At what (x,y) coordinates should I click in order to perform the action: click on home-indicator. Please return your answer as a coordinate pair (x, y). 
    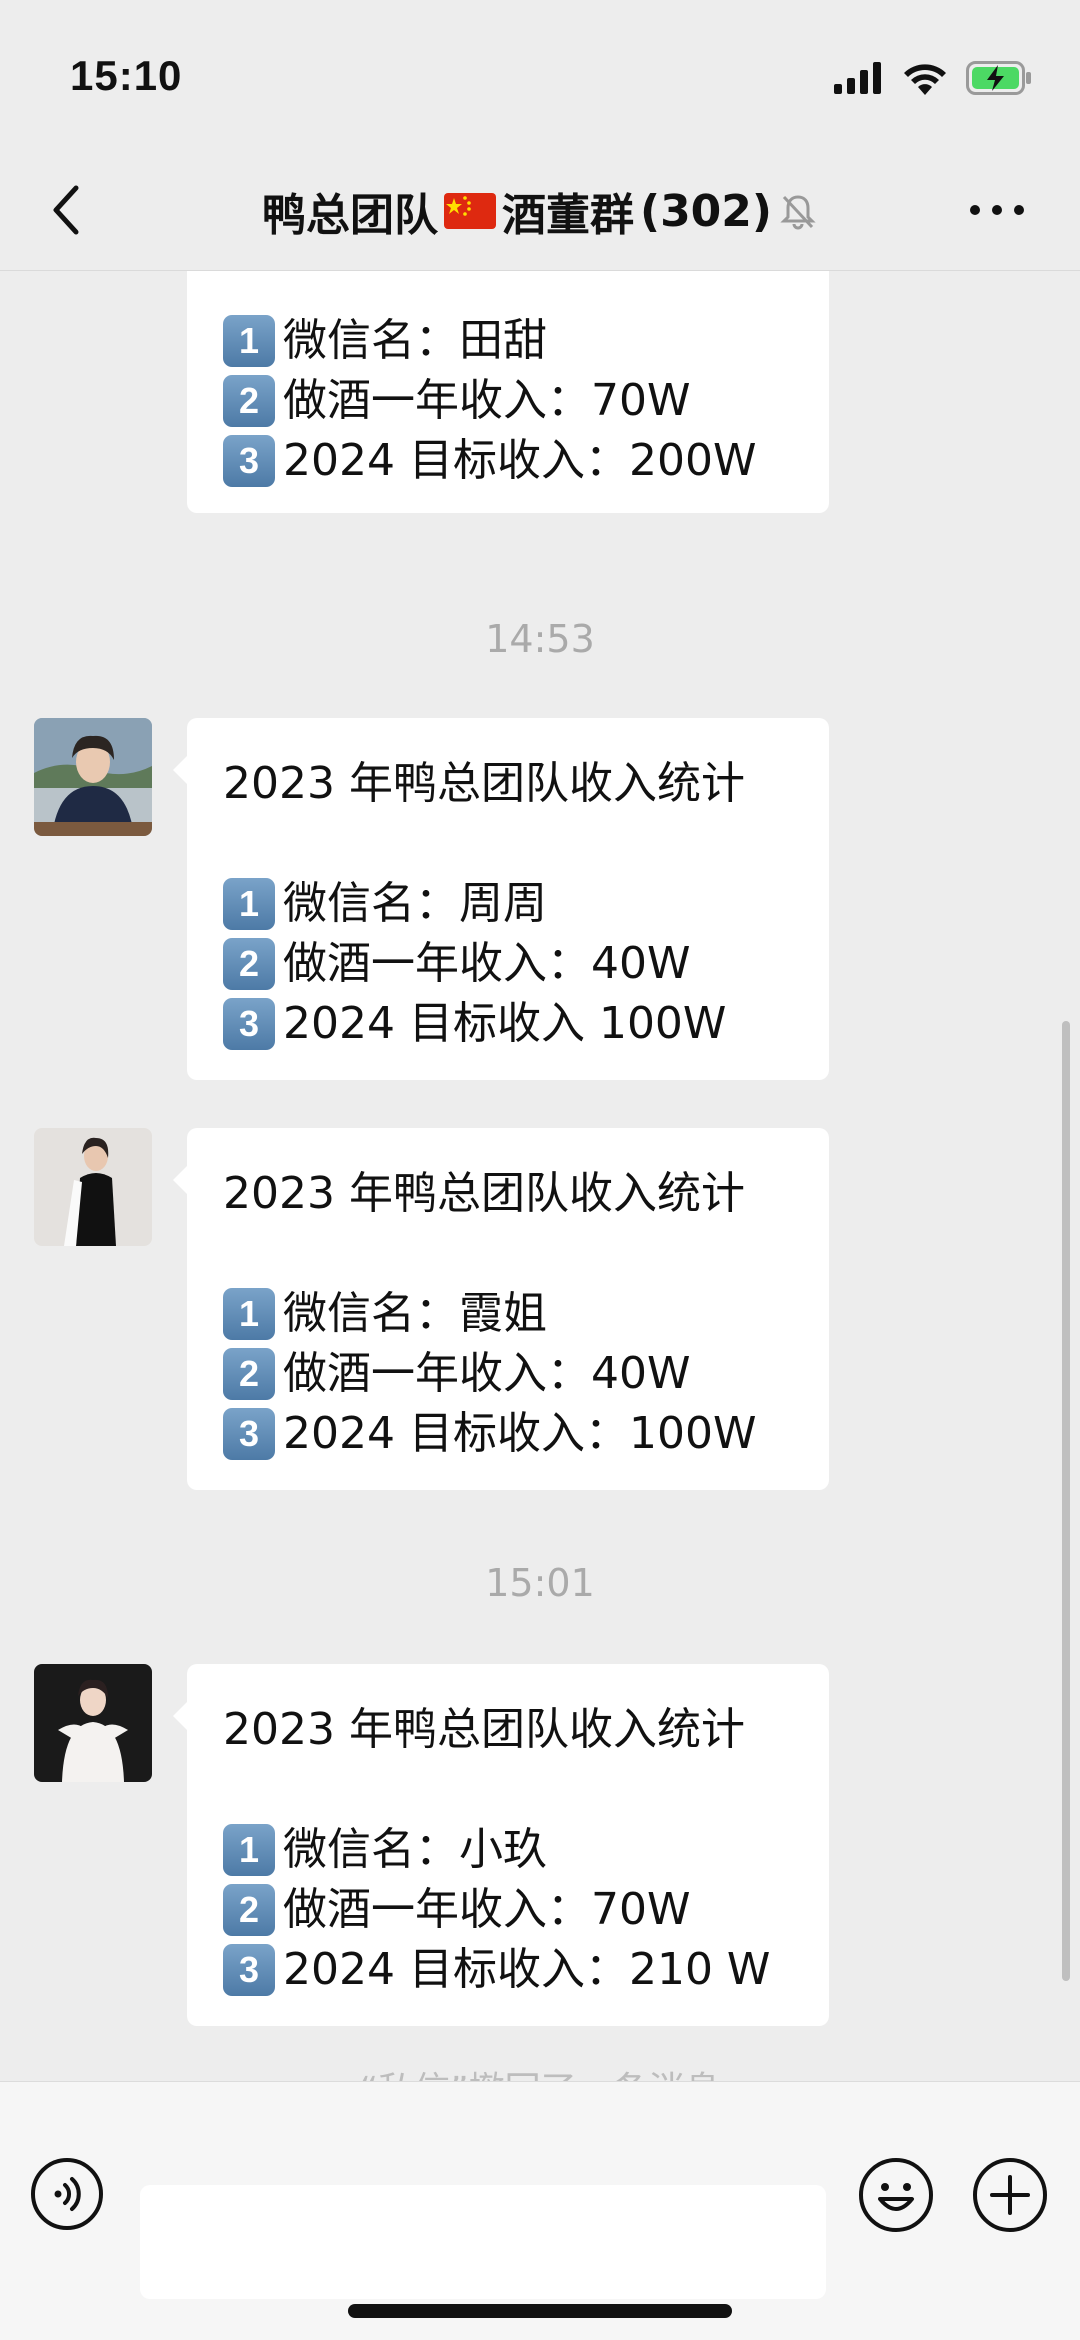
    Looking at the image, I should click on (540, 2311).